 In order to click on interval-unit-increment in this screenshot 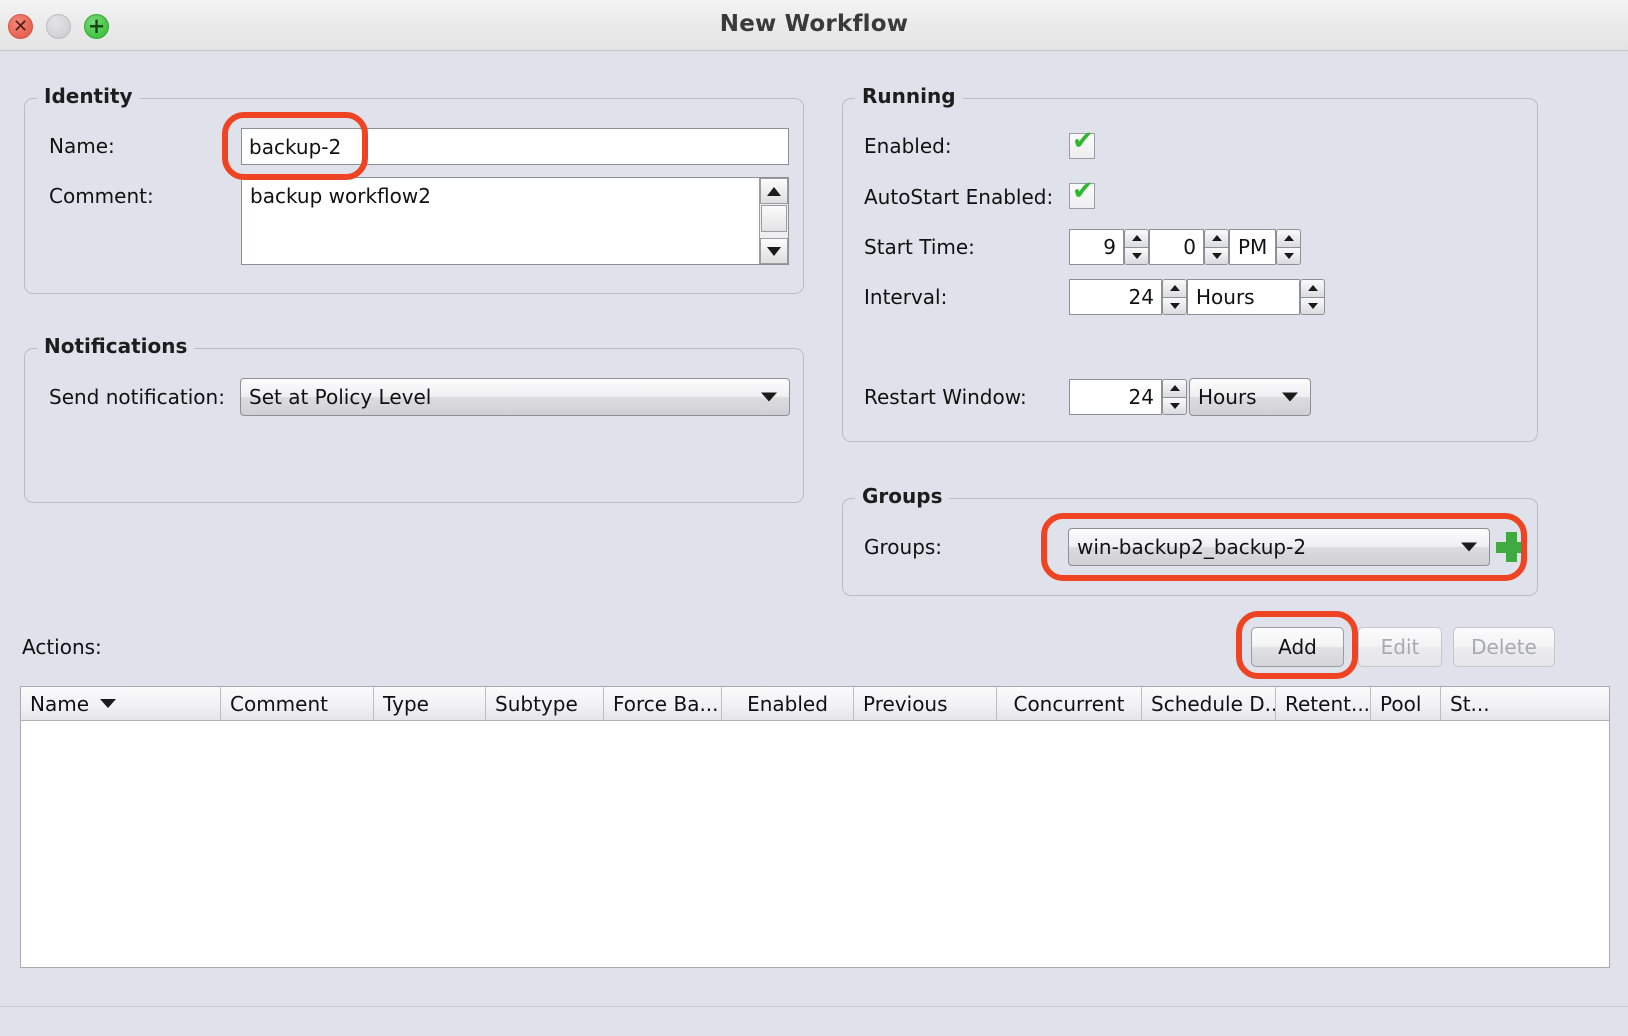, I will do `click(1312, 288)`.